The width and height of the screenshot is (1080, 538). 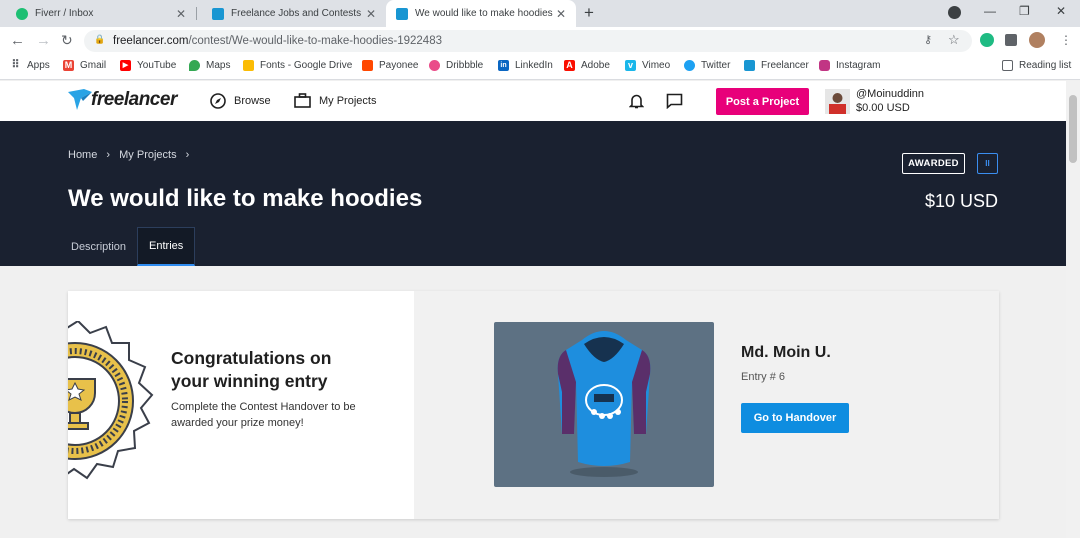 I want to click on tab-entries: Entries, so click(x=166, y=246).